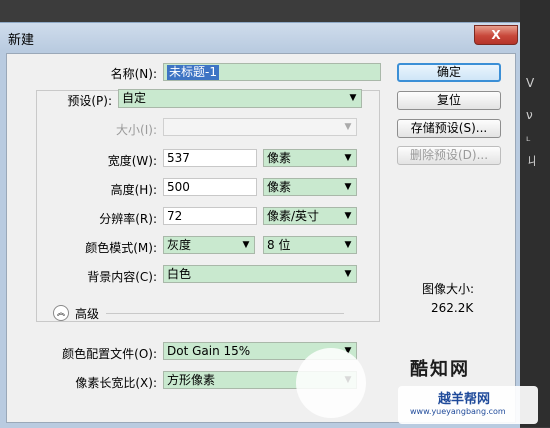 This screenshot has width=550, height=428. I want to click on image-size-value: 262.2K, so click(452, 308).